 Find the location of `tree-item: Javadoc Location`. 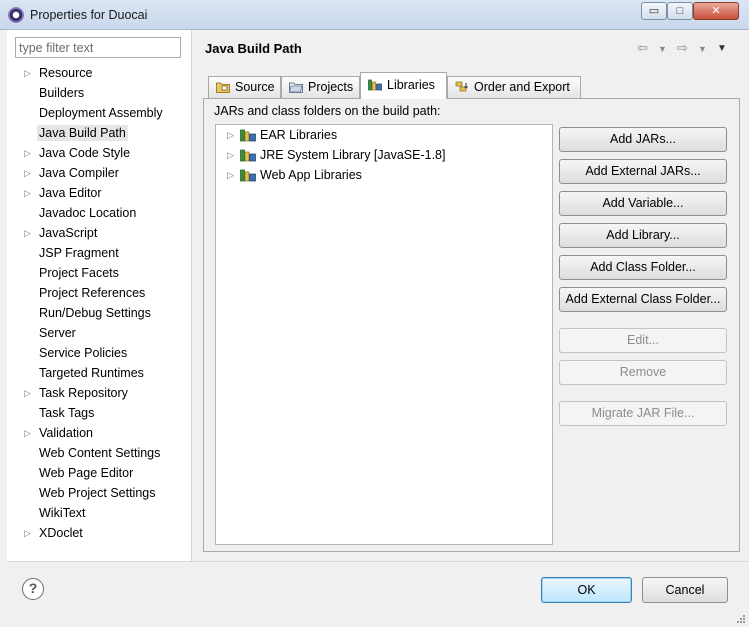

tree-item: Javadoc Location is located at coordinates (99, 213).